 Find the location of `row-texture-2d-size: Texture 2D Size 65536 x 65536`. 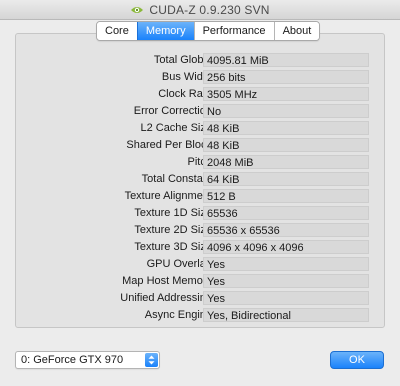

row-texture-2d-size: Texture 2D Size 65536 x 65536 is located at coordinates (201, 230).